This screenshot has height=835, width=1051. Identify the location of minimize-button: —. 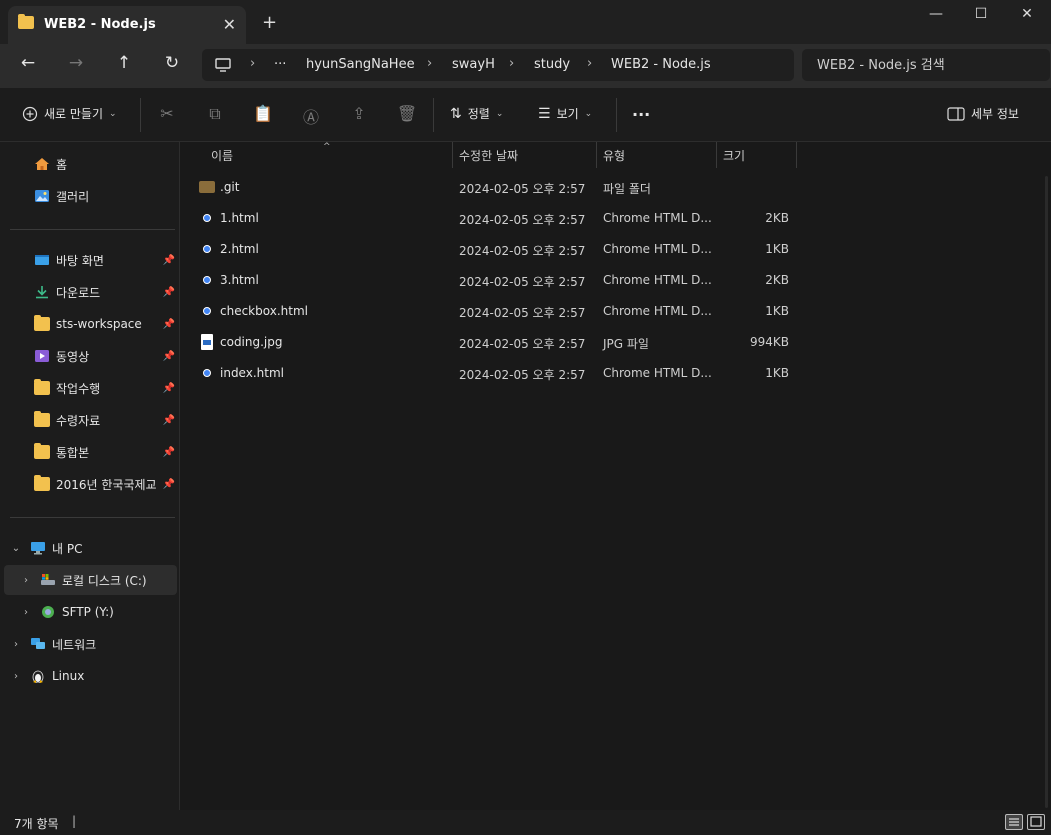
(936, 14).